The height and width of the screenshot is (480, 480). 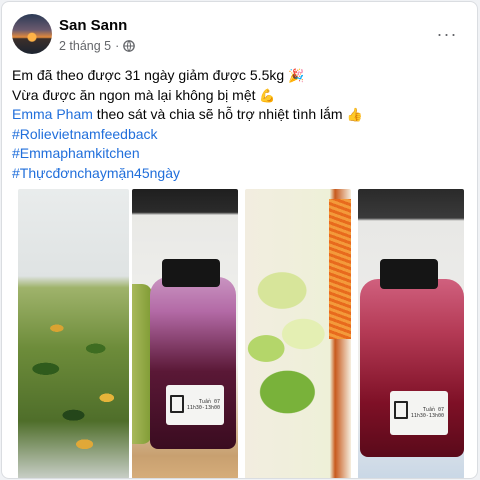 What do you see at coordinates (239, 36) in the screenshot?
I see `post-header: San Sann 2 tháng 5 · ···` at bounding box center [239, 36].